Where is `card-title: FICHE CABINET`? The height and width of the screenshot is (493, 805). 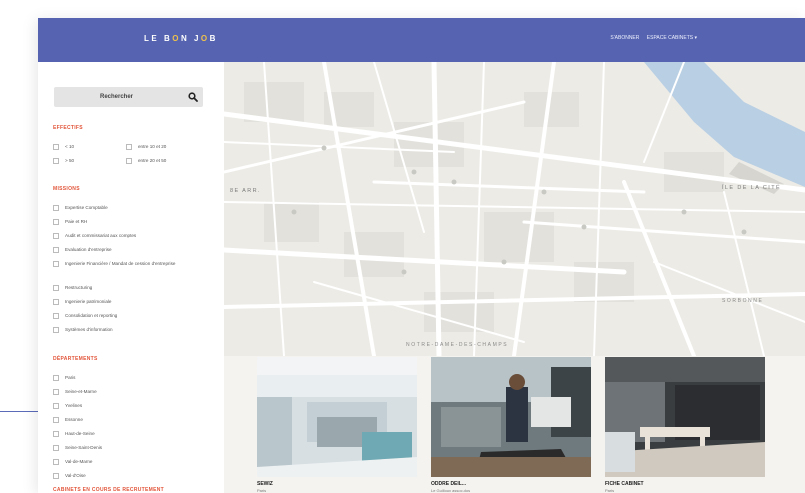
card-title: FICHE CABINET is located at coordinates (624, 484).